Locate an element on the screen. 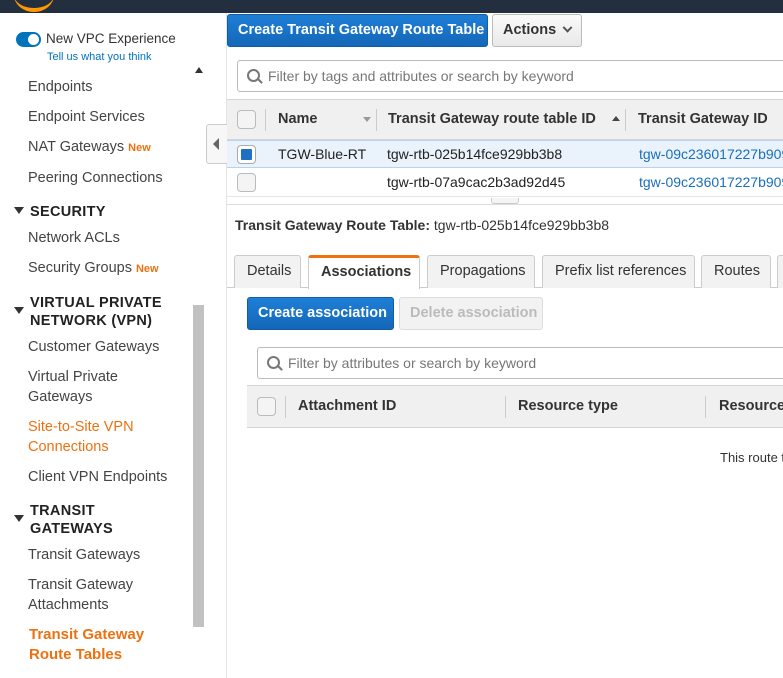  sidebar-section-security: SECURITY is located at coordinates (60, 212).